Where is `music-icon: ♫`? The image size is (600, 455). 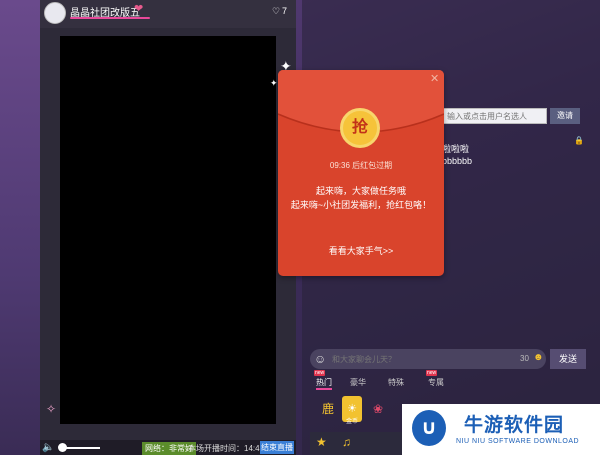
music-icon: ♫ is located at coordinates (346, 442).